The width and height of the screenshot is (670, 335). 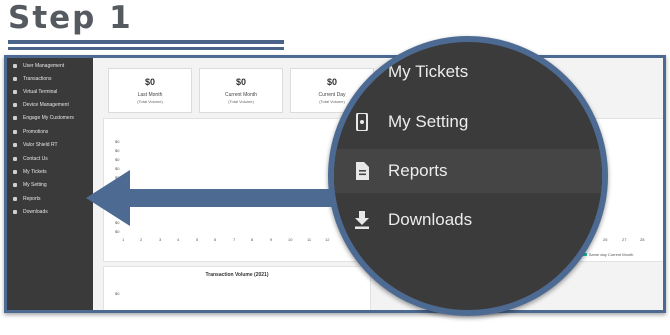 I want to click on heading-rule-bottom, so click(x=146, y=48).